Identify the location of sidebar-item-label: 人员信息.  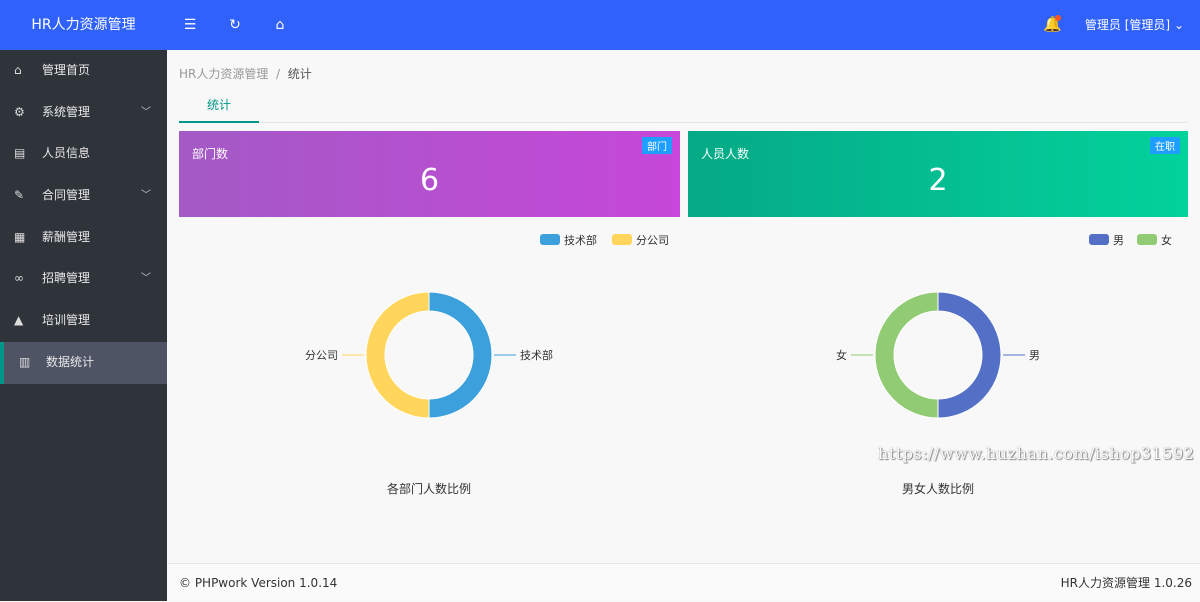
(66, 153).